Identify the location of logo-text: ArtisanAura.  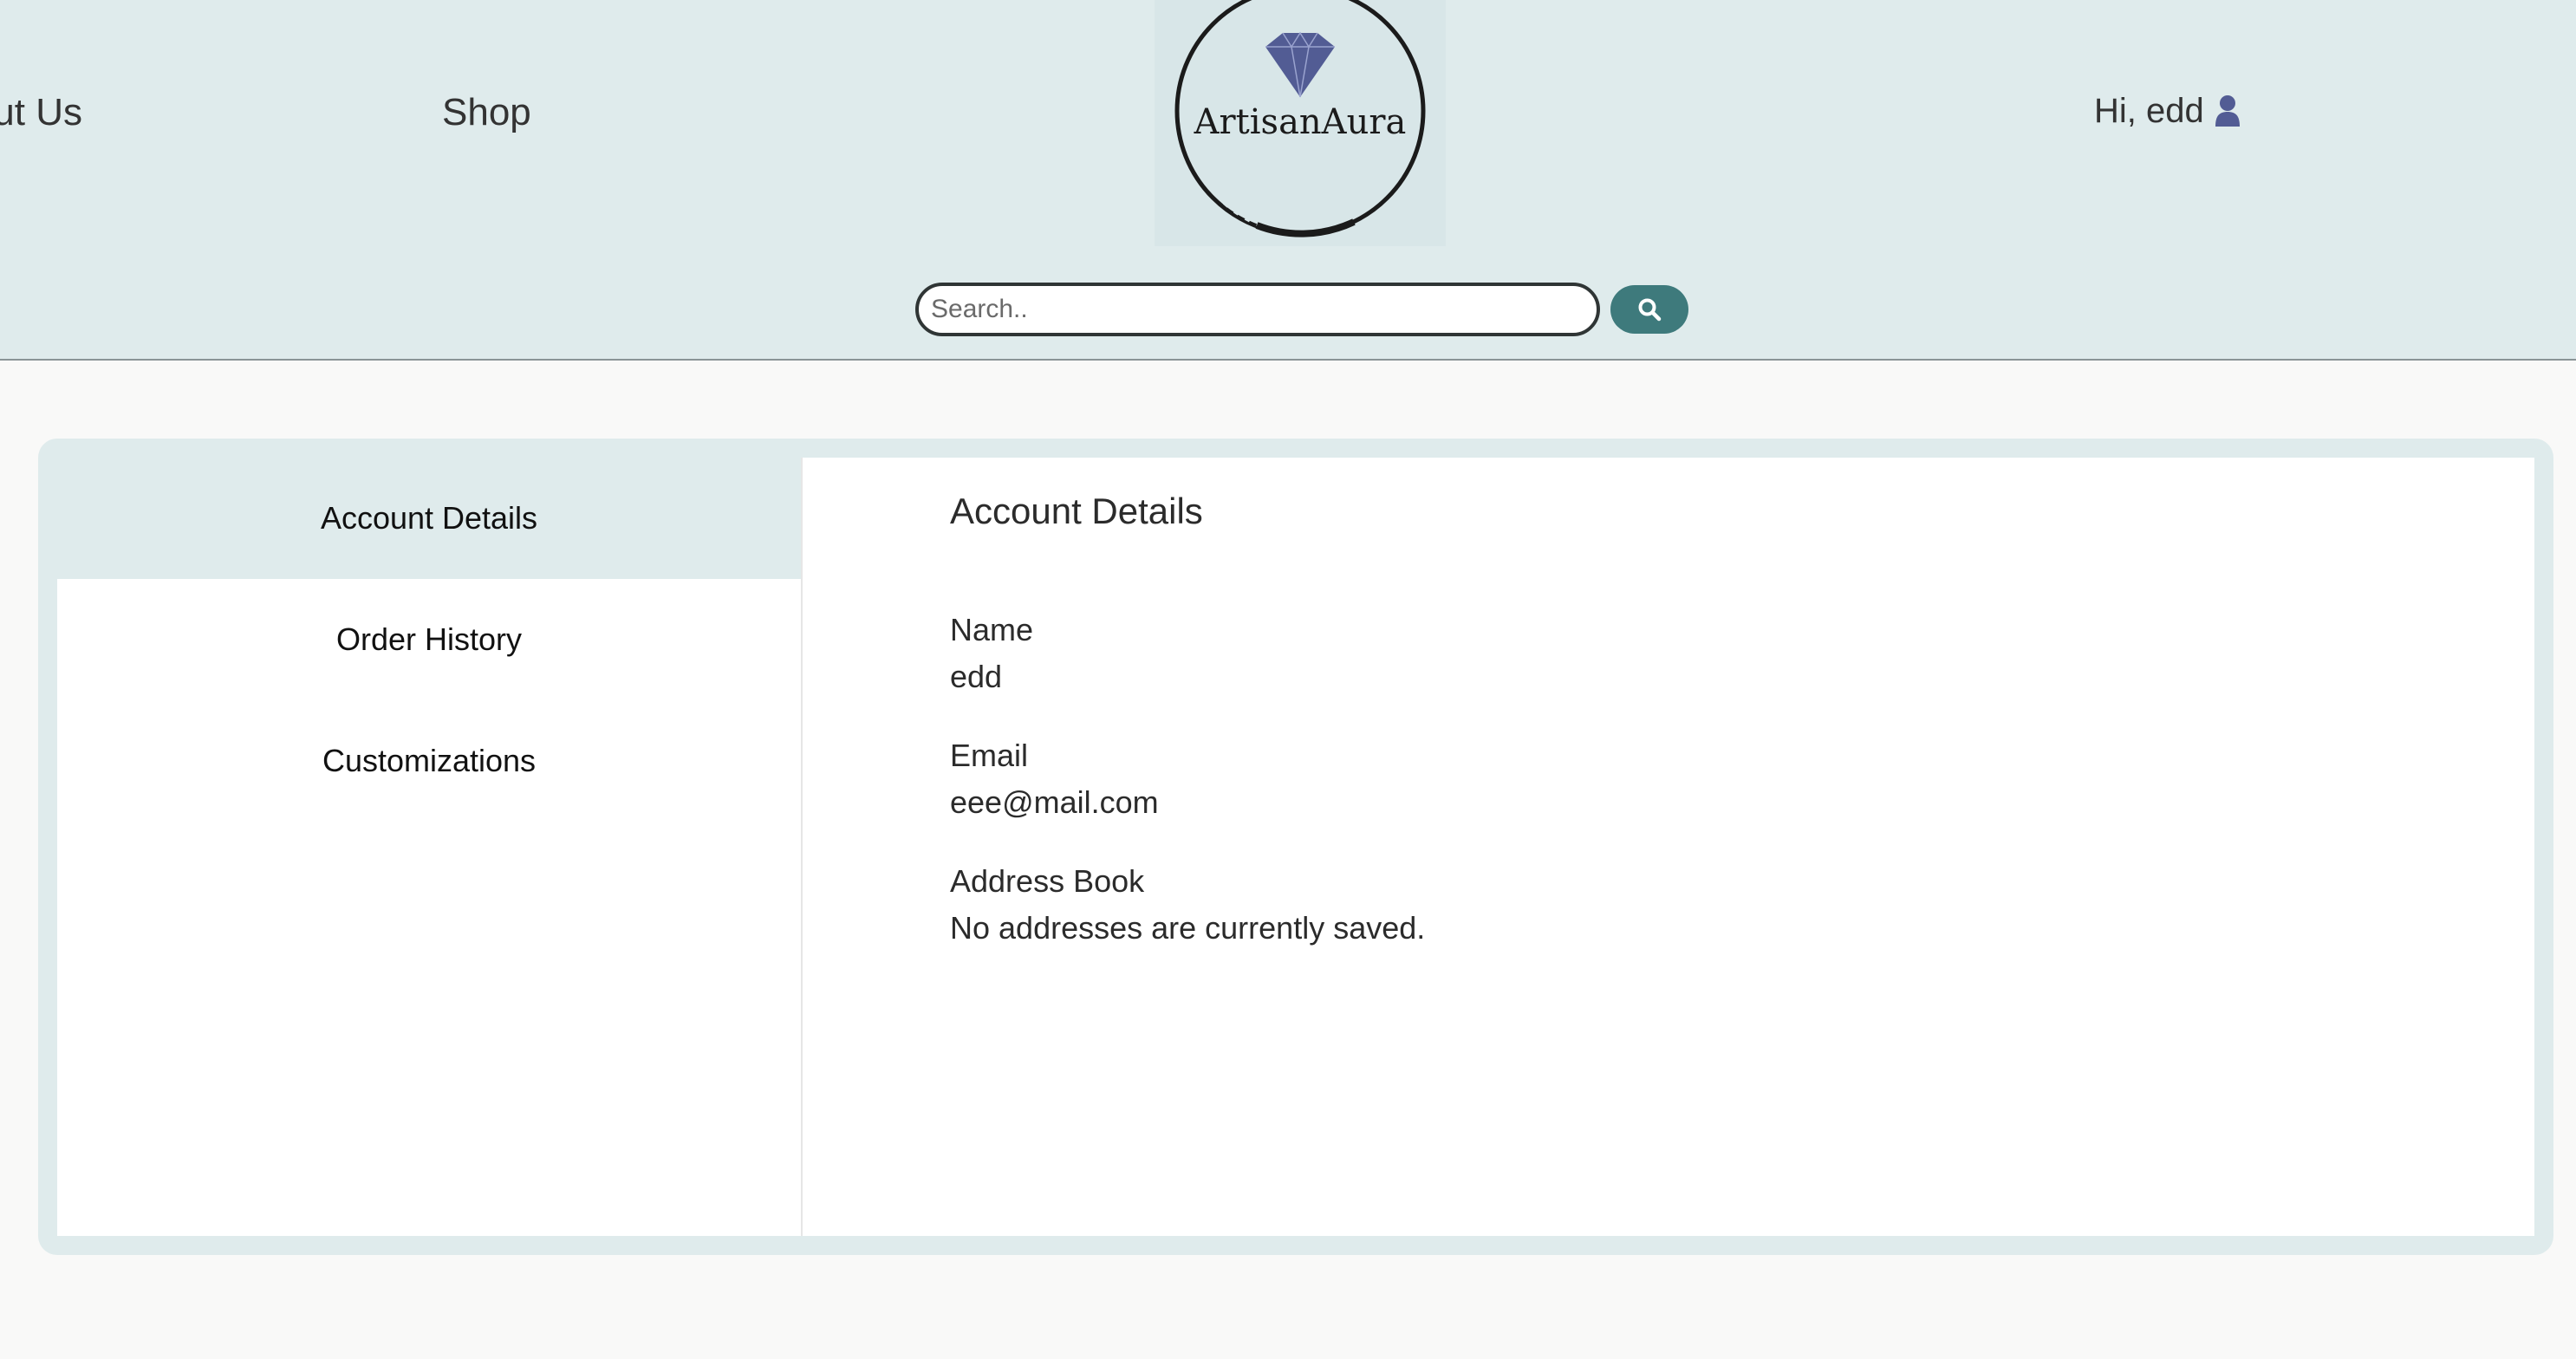
(1300, 122).